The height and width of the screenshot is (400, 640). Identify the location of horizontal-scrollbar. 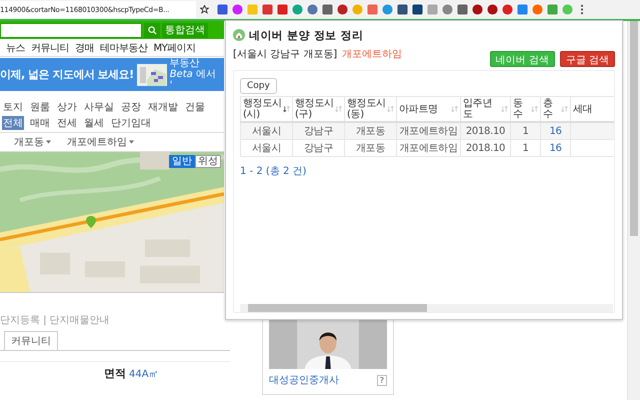
(426, 308).